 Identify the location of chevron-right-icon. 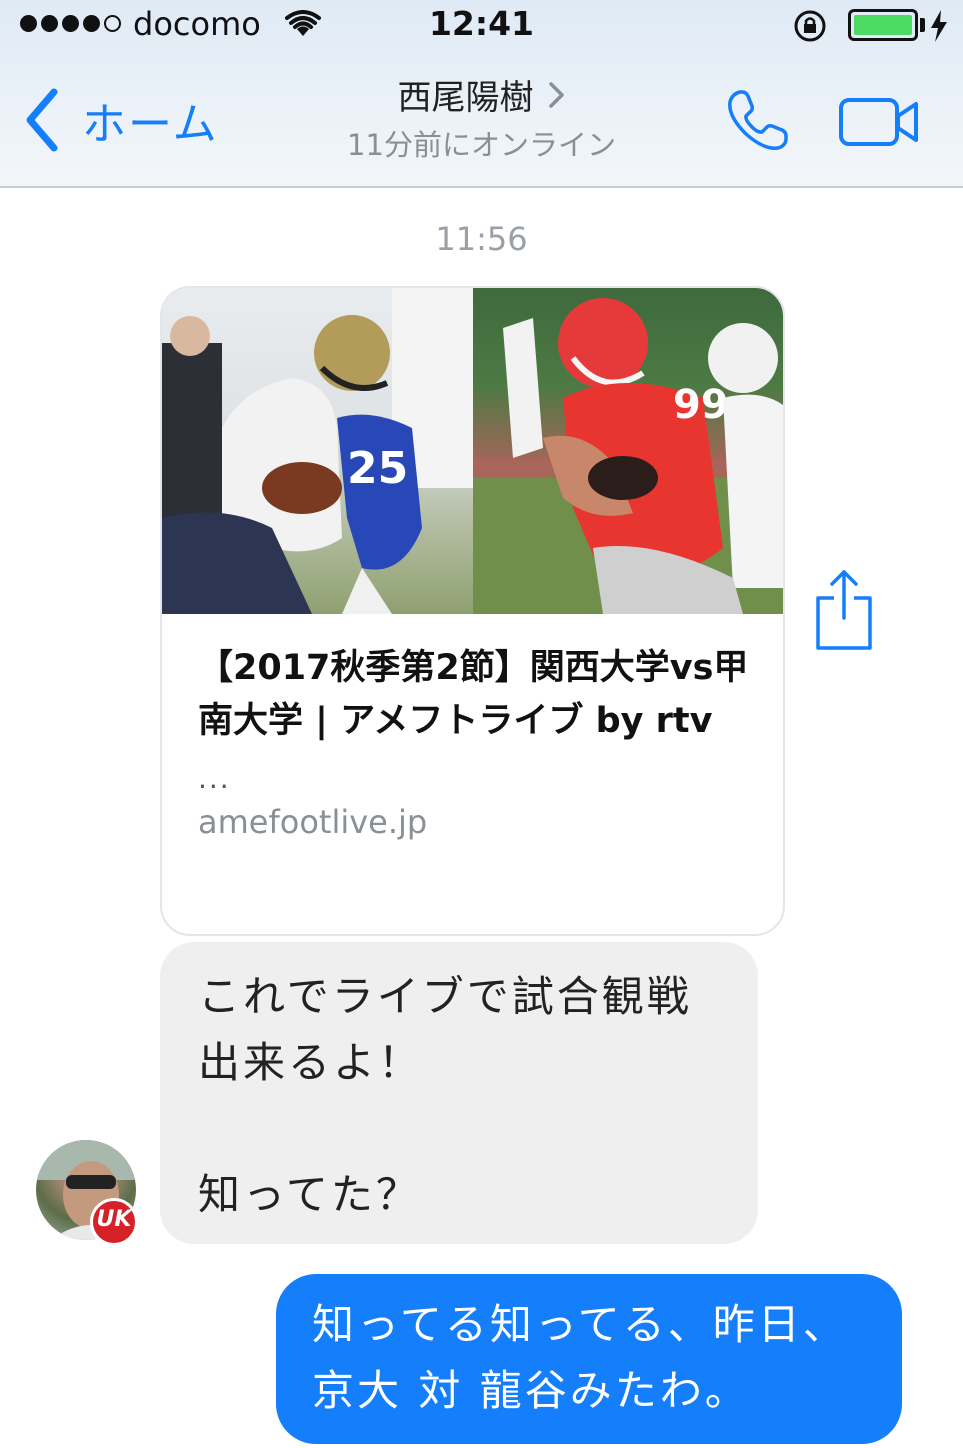
(556, 95).